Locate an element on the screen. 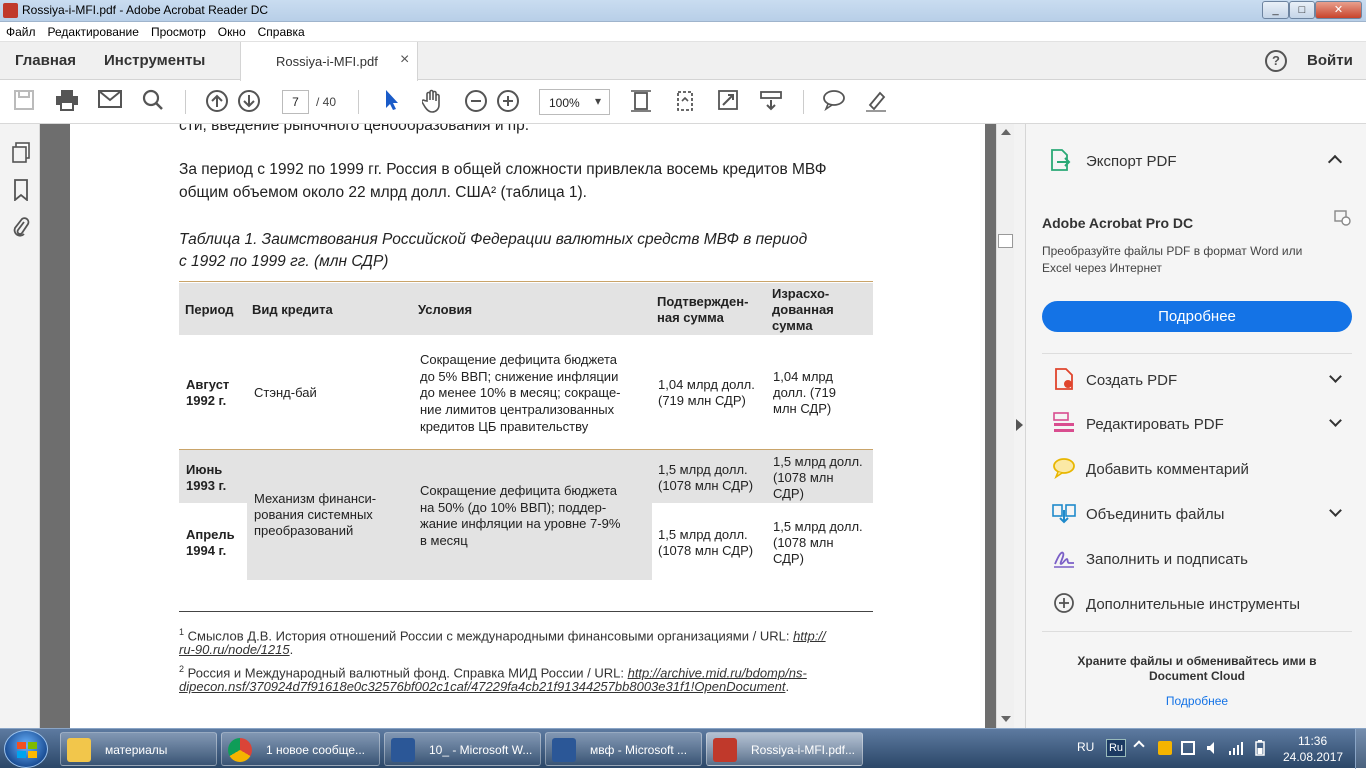 The width and height of the screenshot is (1366, 769). previous-page-icon is located at coordinates (217, 102).